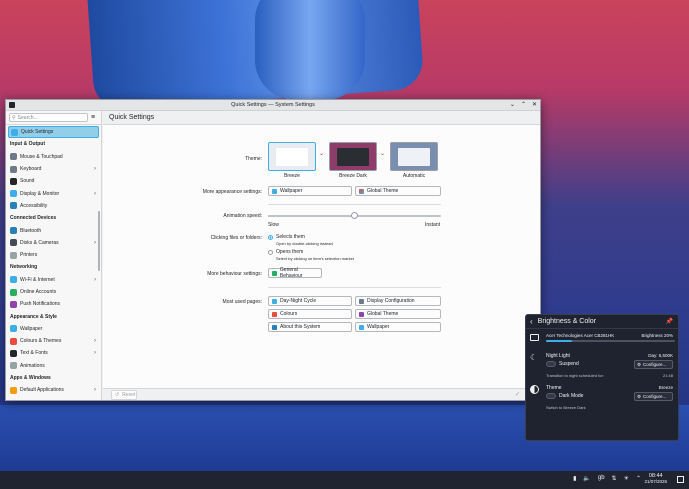 This screenshot has height=489, width=689. What do you see at coordinates (14, 132) in the screenshot?
I see `quick-settings-icon` at bounding box center [14, 132].